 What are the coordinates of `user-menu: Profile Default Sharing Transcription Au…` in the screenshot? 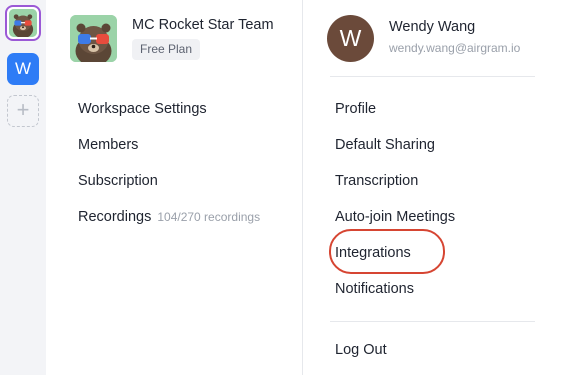 It's located at (395, 205).